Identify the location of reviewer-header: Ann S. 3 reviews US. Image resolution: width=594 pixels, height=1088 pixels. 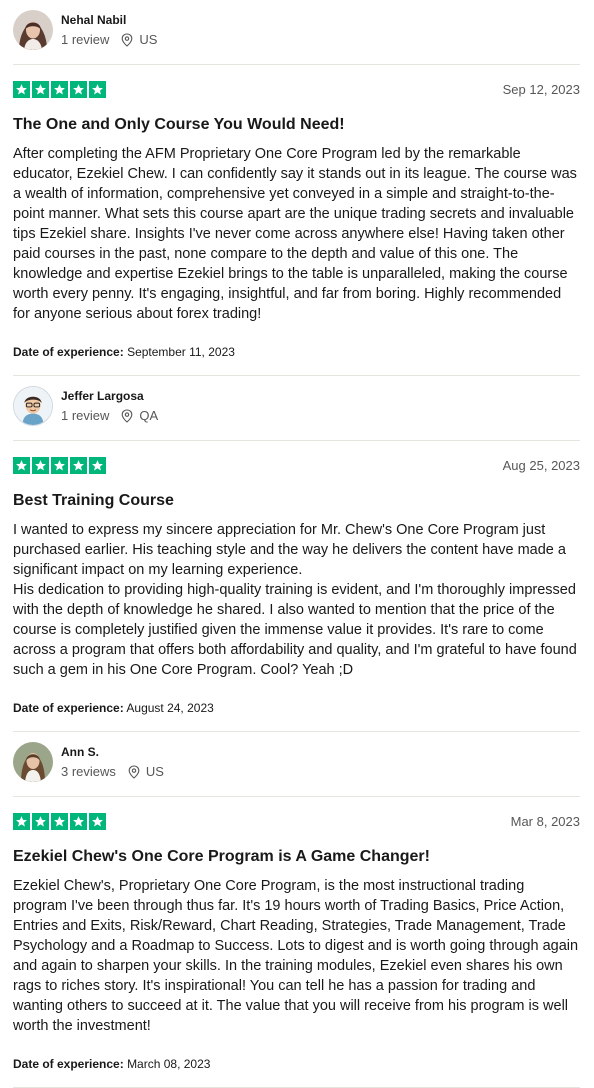
(296, 759).